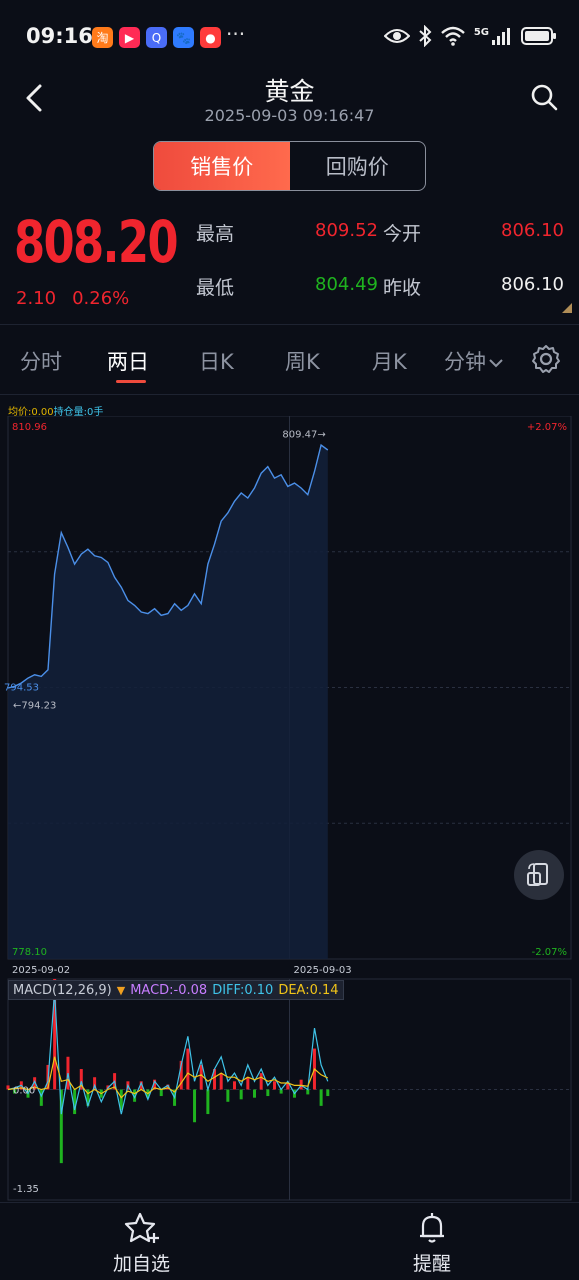  Describe the element at coordinates (538, 36) in the screenshot. I see `battery-icon` at that location.